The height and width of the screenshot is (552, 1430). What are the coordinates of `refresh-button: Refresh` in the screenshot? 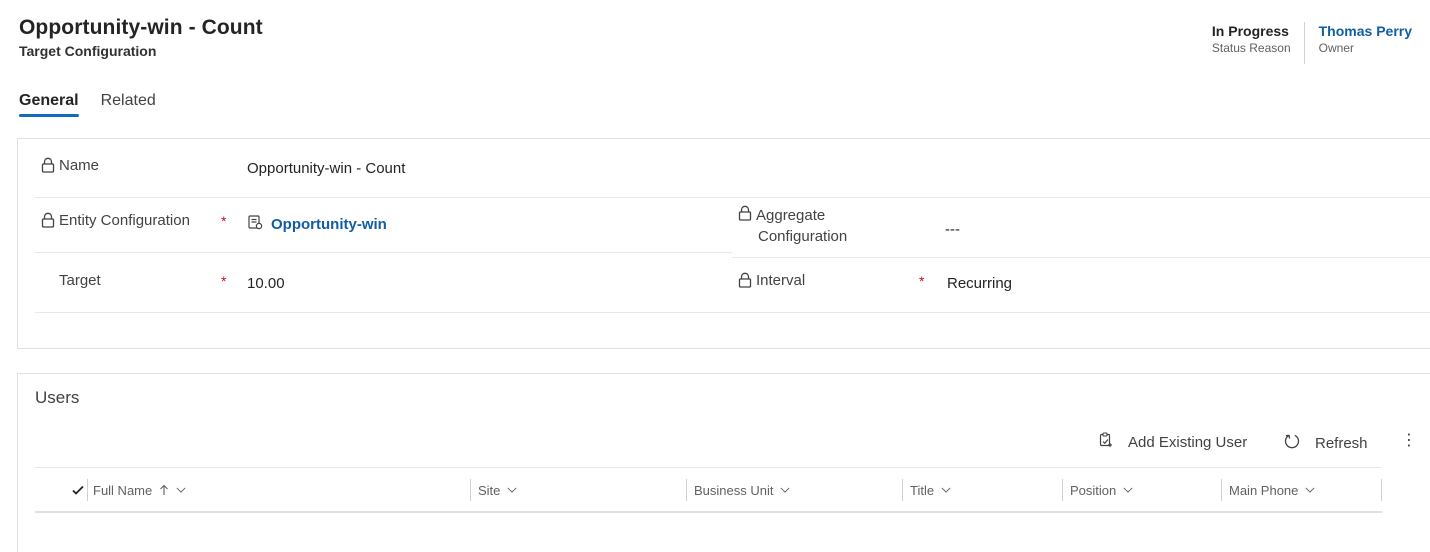 It's located at (1325, 443).